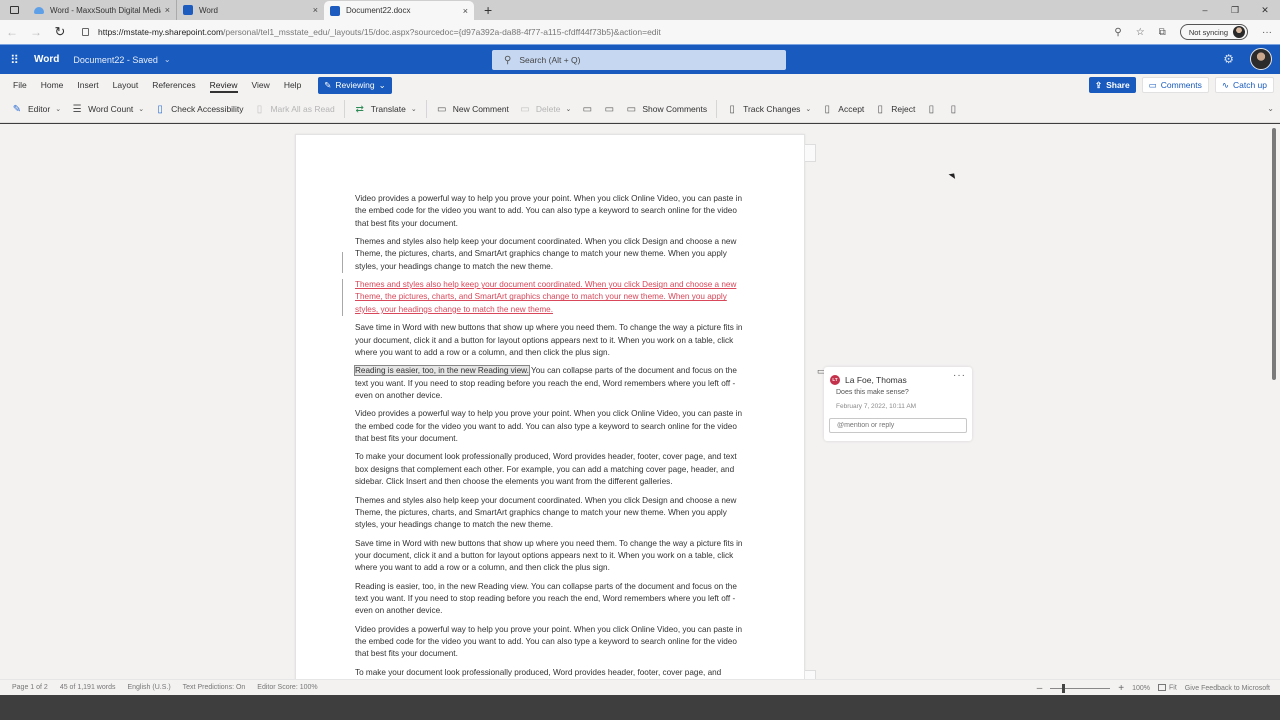 The image size is (1280, 720). I want to click on refresh-button: ↻, so click(60, 32).